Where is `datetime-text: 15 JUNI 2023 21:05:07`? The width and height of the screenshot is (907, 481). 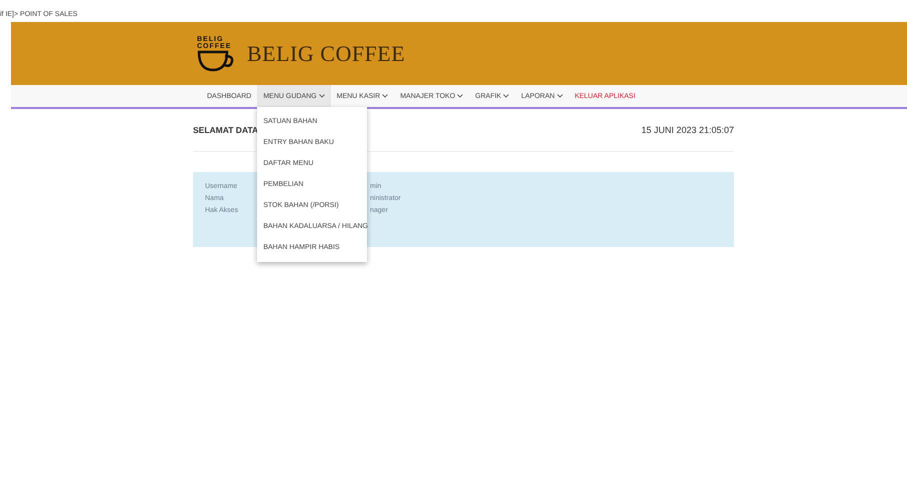 datetime-text: 15 JUNI 2023 21:05:07 is located at coordinates (687, 130).